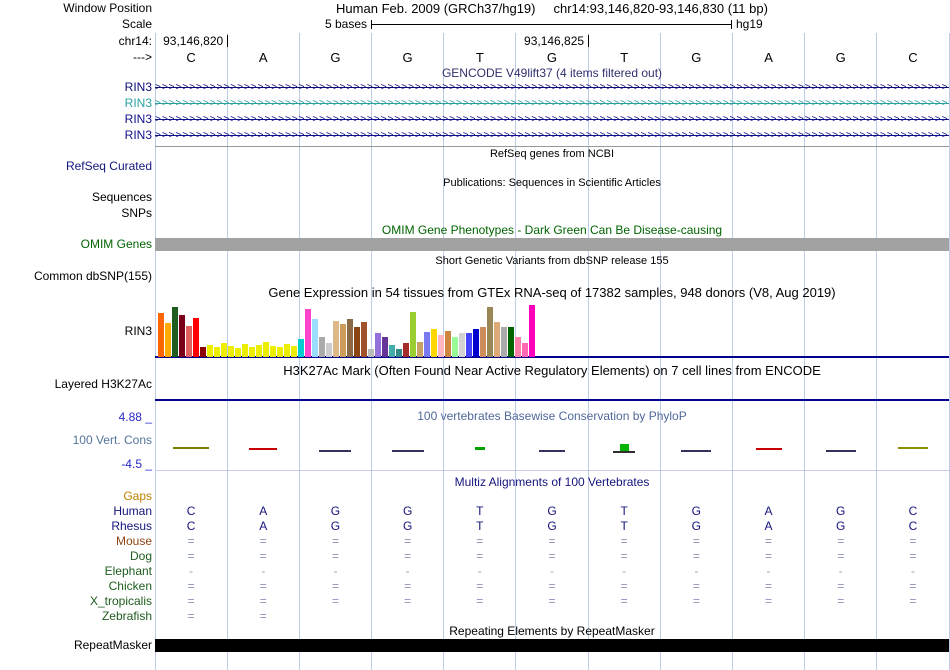 The height and width of the screenshot is (670, 950). Describe the element at coordinates (552, 482) in the screenshot. I see `multiz-track-title: Multiz Alignments of 100 Vertebrates` at that location.